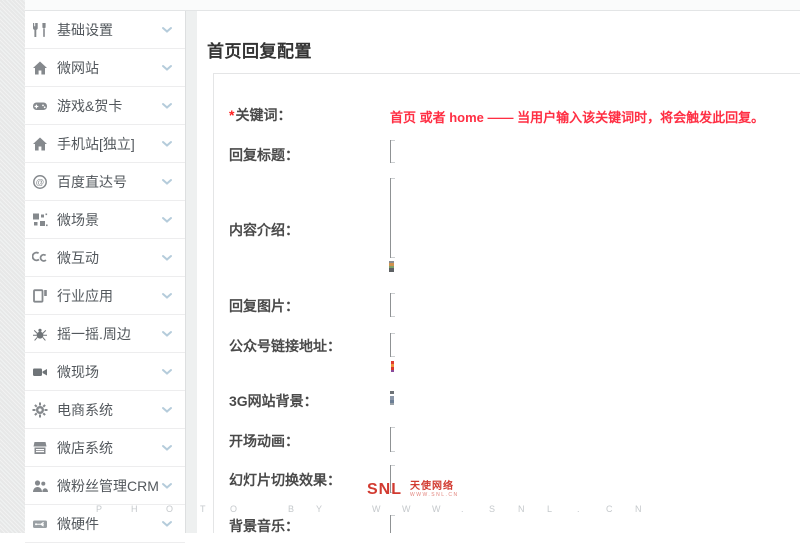  Describe the element at coordinates (291, 509) in the screenshot. I see `watermark-letter: B` at that location.